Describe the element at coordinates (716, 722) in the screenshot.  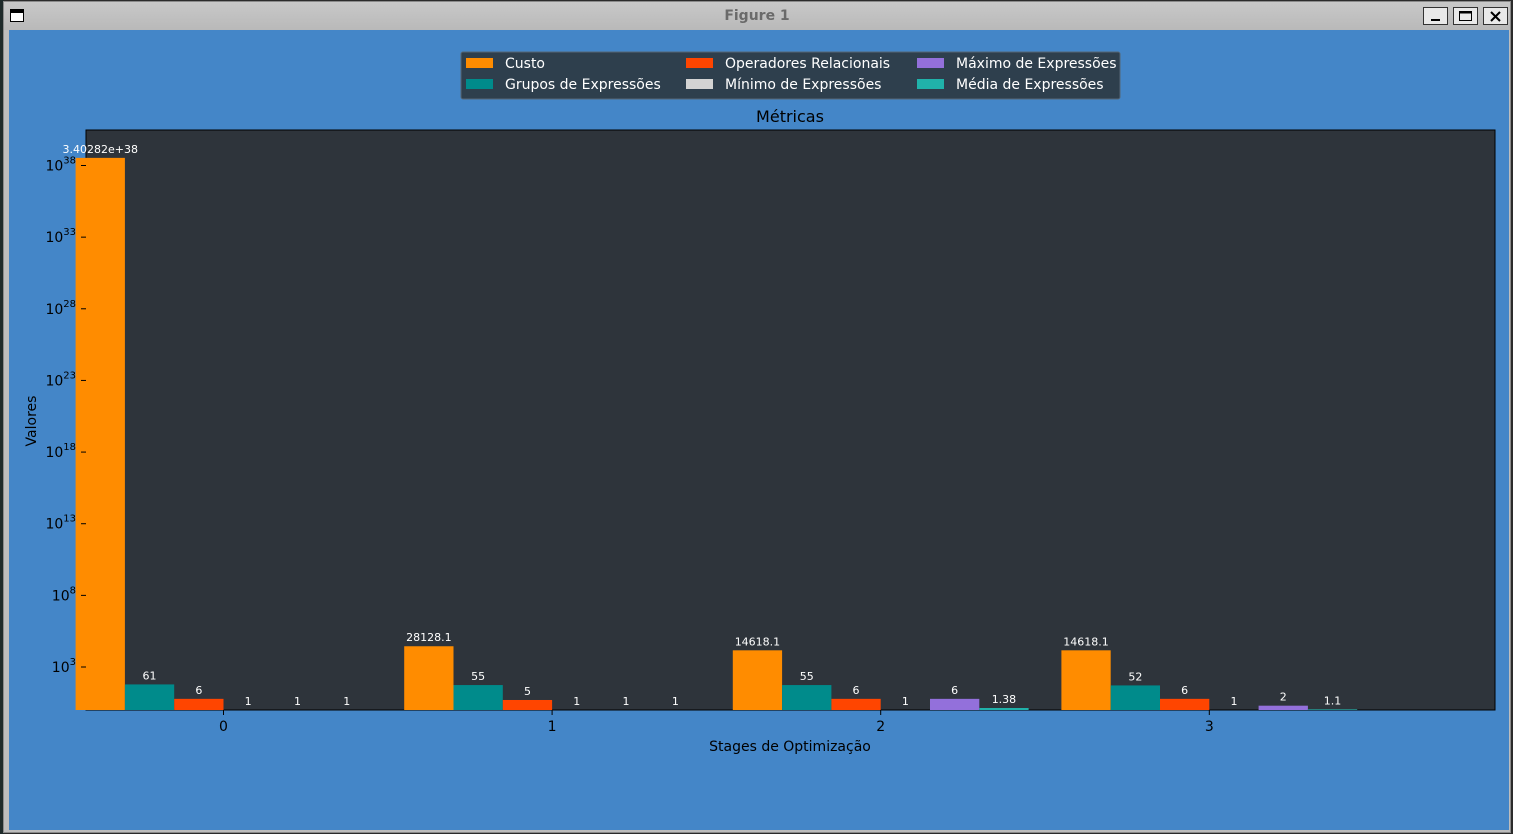
I see `x-axis: 0 1 2 3` at that location.